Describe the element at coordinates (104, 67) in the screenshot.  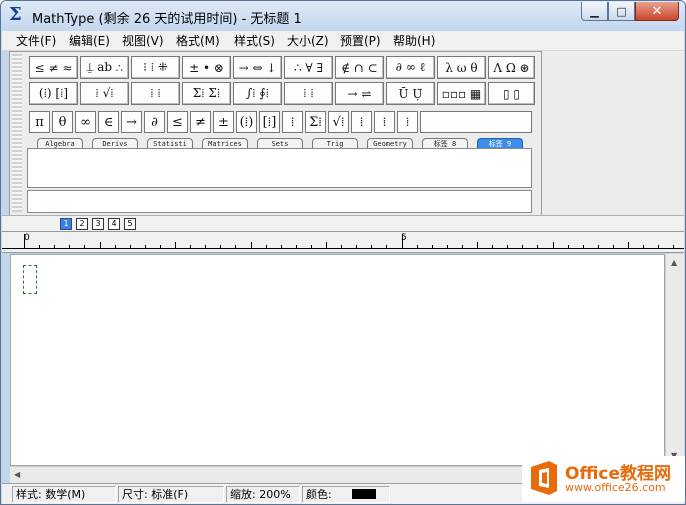
I see `spaces-ellipses-palette-button: ⍊ ab ∴` at that location.